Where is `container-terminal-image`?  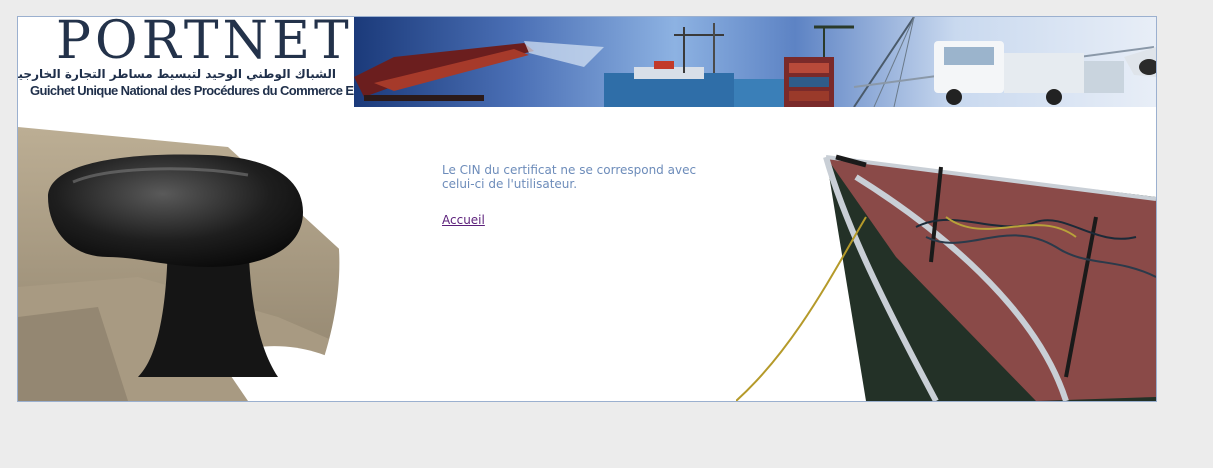 container-terminal-image is located at coordinates (819, 66).